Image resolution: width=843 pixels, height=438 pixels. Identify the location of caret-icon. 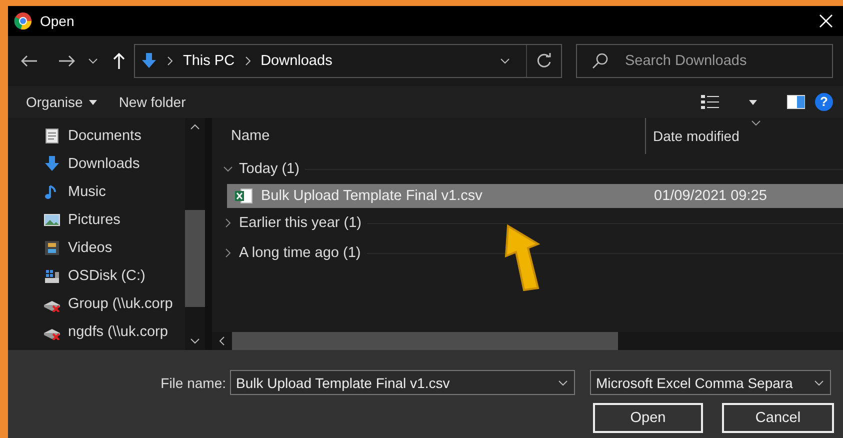
(92, 102).